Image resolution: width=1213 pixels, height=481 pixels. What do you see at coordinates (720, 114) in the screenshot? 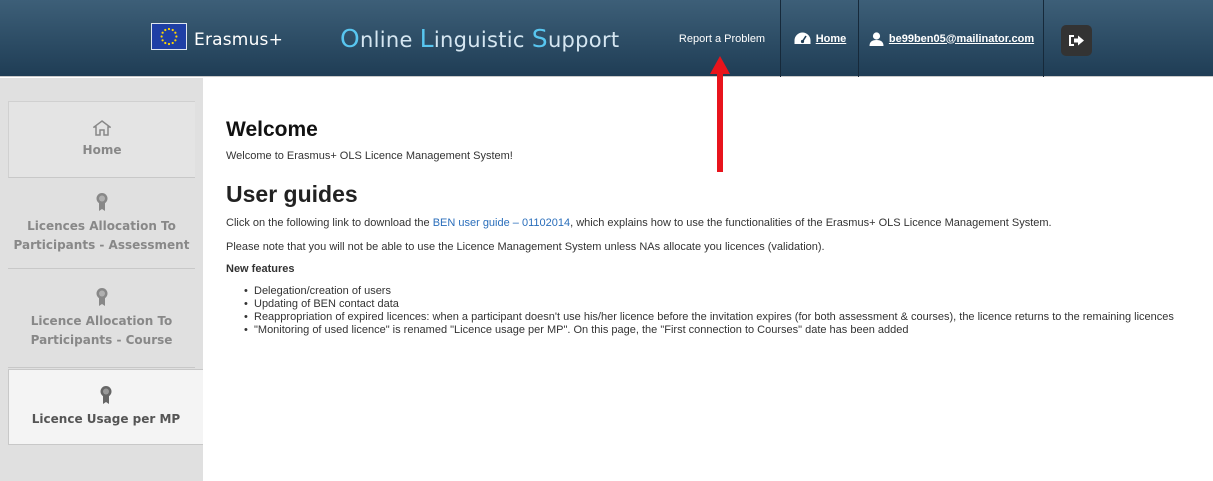
I see `annotation-arrow-icon` at bounding box center [720, 114].